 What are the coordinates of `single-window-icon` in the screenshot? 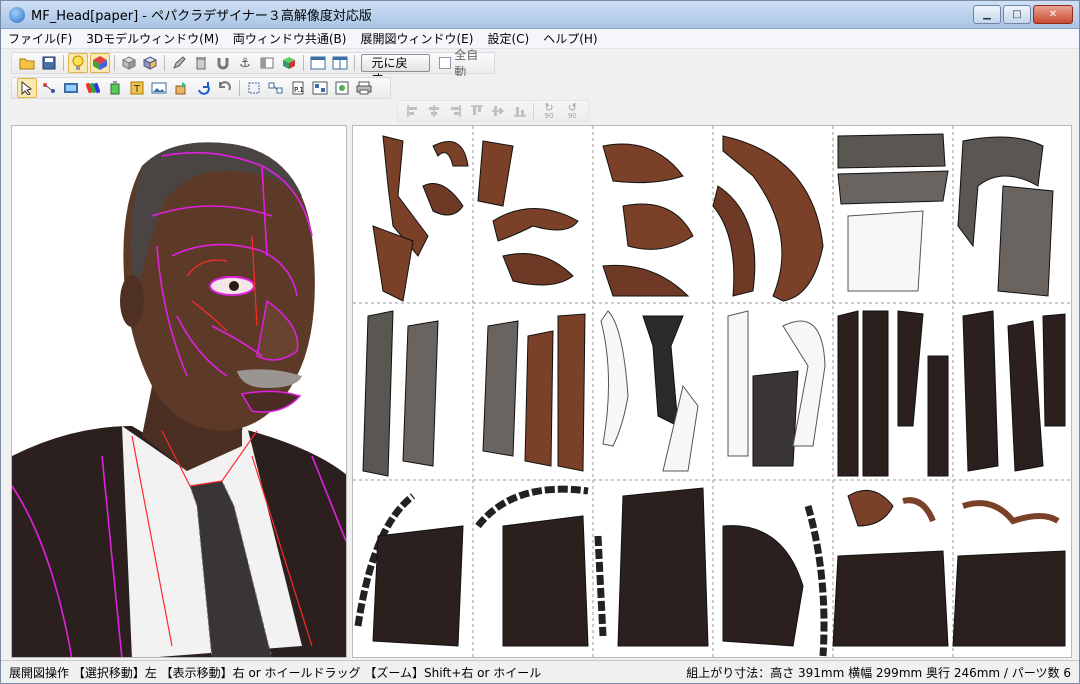 It's located at (318, 63).